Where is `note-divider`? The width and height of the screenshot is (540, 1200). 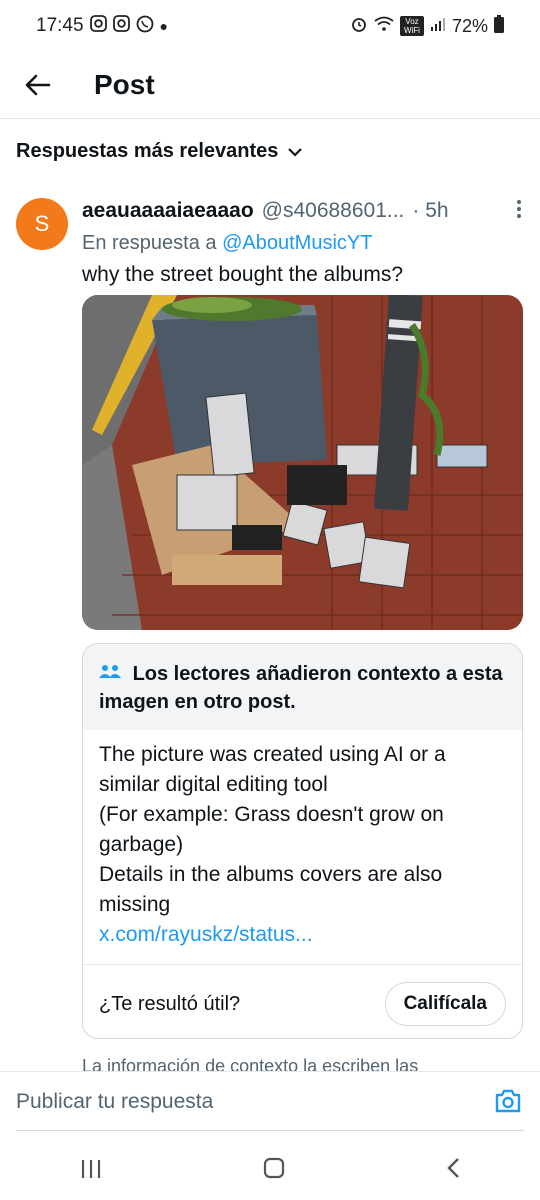 note-divider is located at coordinates (302, 964).